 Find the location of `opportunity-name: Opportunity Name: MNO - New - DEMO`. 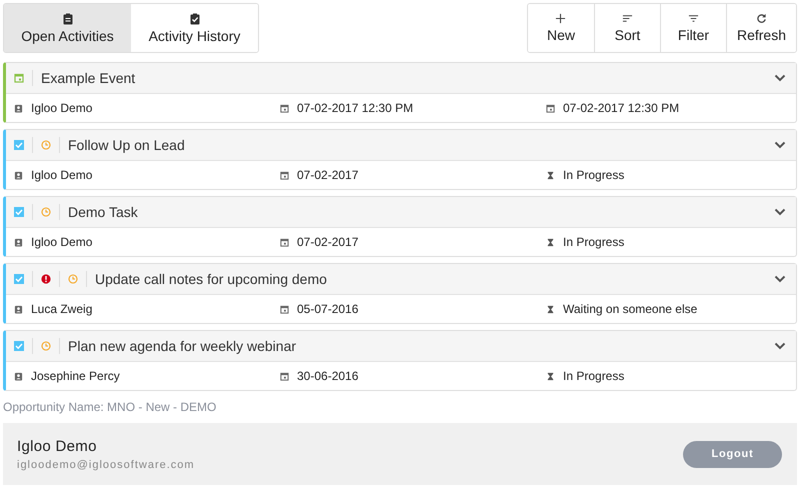

opportunity-name: Opportunity Name: MNO - New - DEMO is located at coordinates (110, 408).